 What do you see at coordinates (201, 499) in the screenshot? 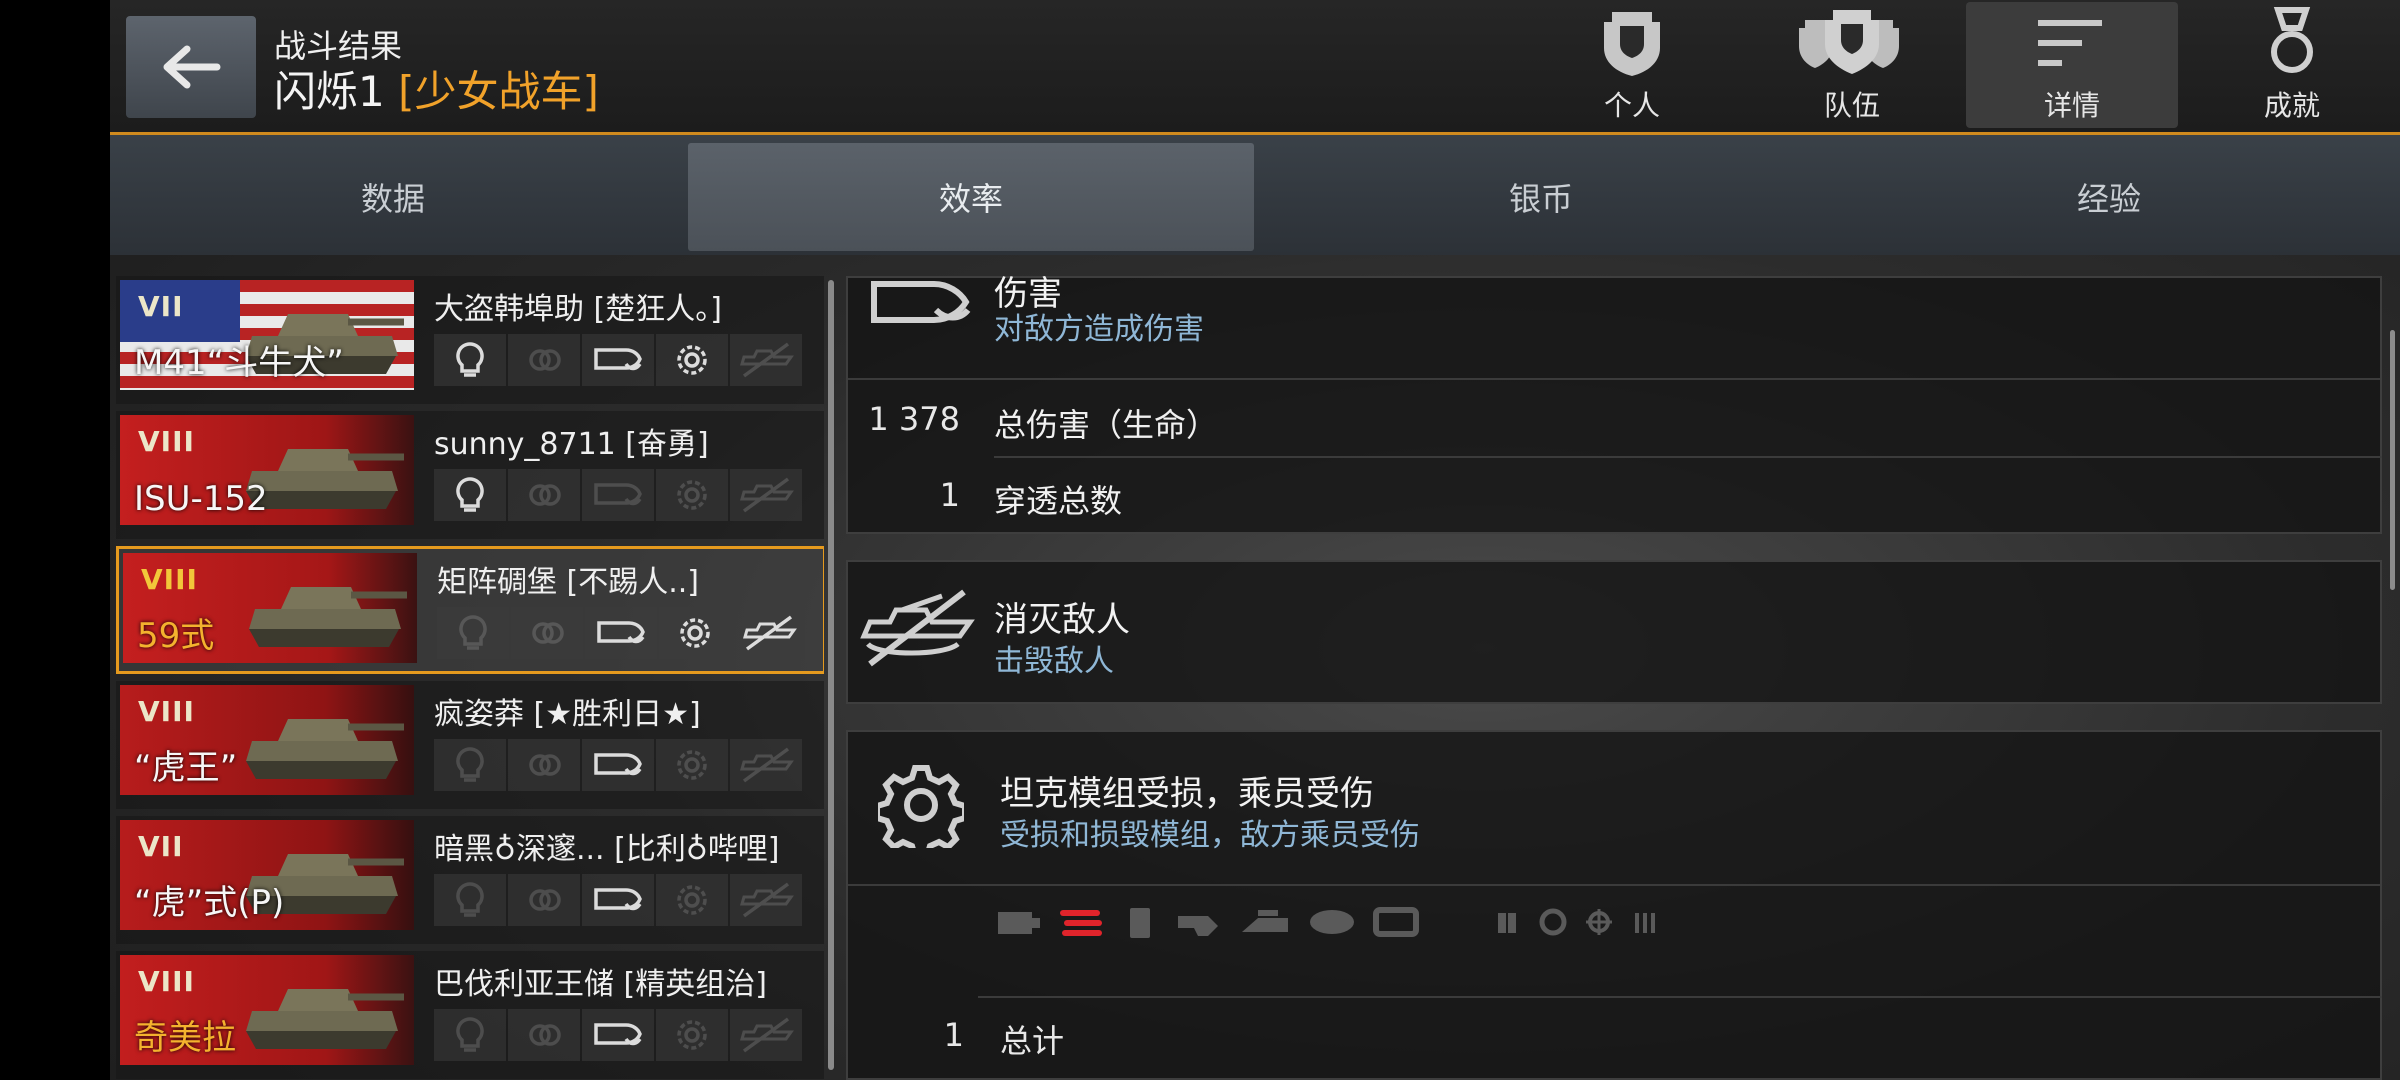
I see `tank-name: ISU-152` at bounding box center [201, 499].